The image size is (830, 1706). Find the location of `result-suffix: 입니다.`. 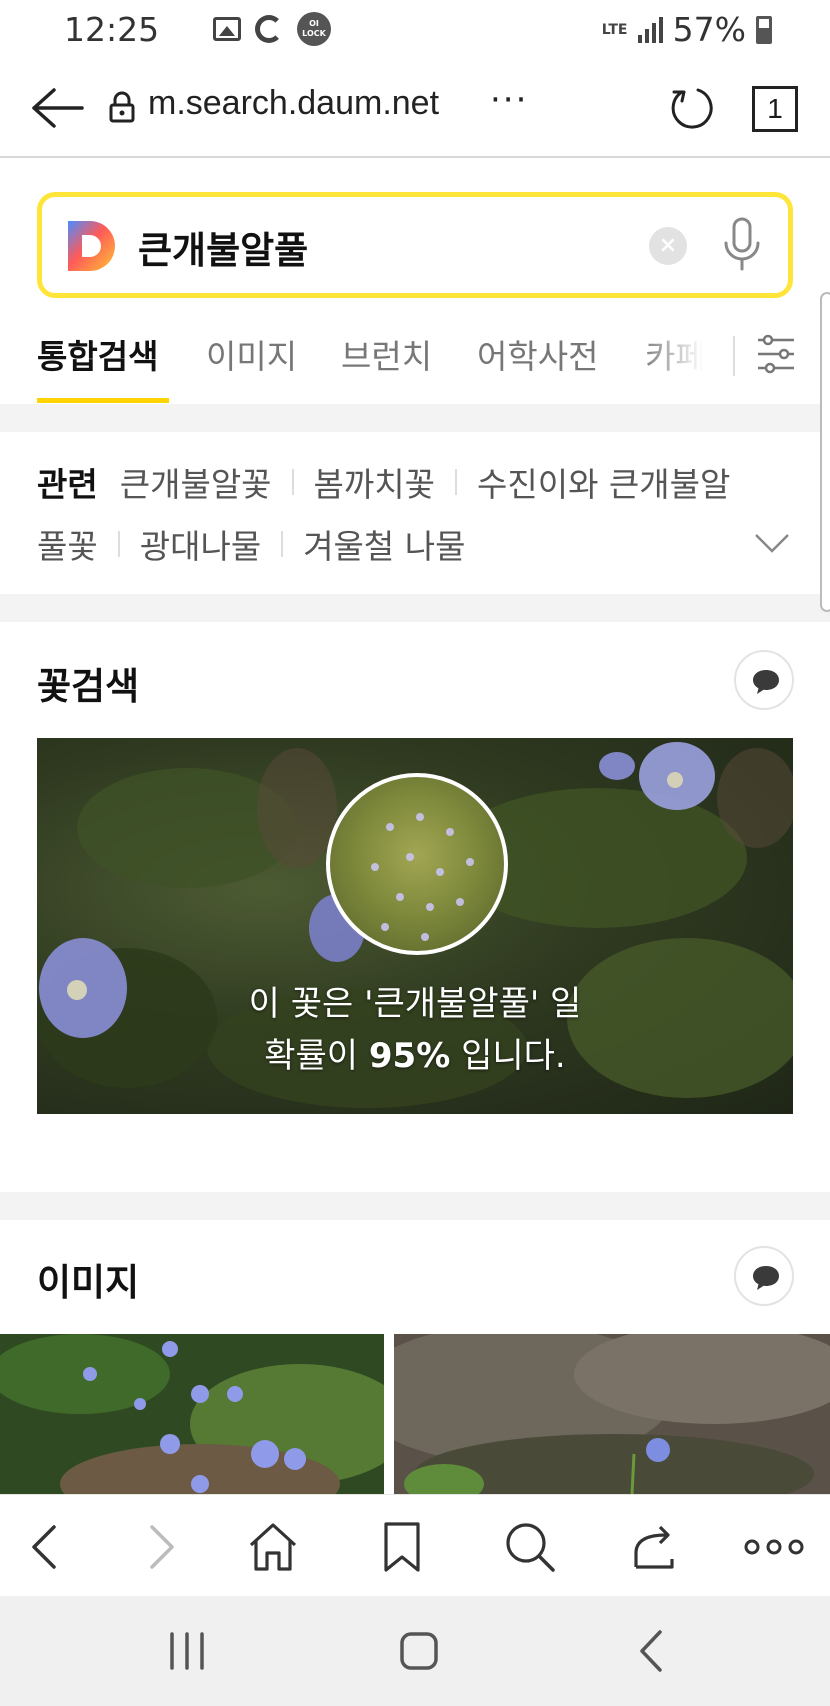

result-suffix: 입니다. is located at coordinates (508, 1056).